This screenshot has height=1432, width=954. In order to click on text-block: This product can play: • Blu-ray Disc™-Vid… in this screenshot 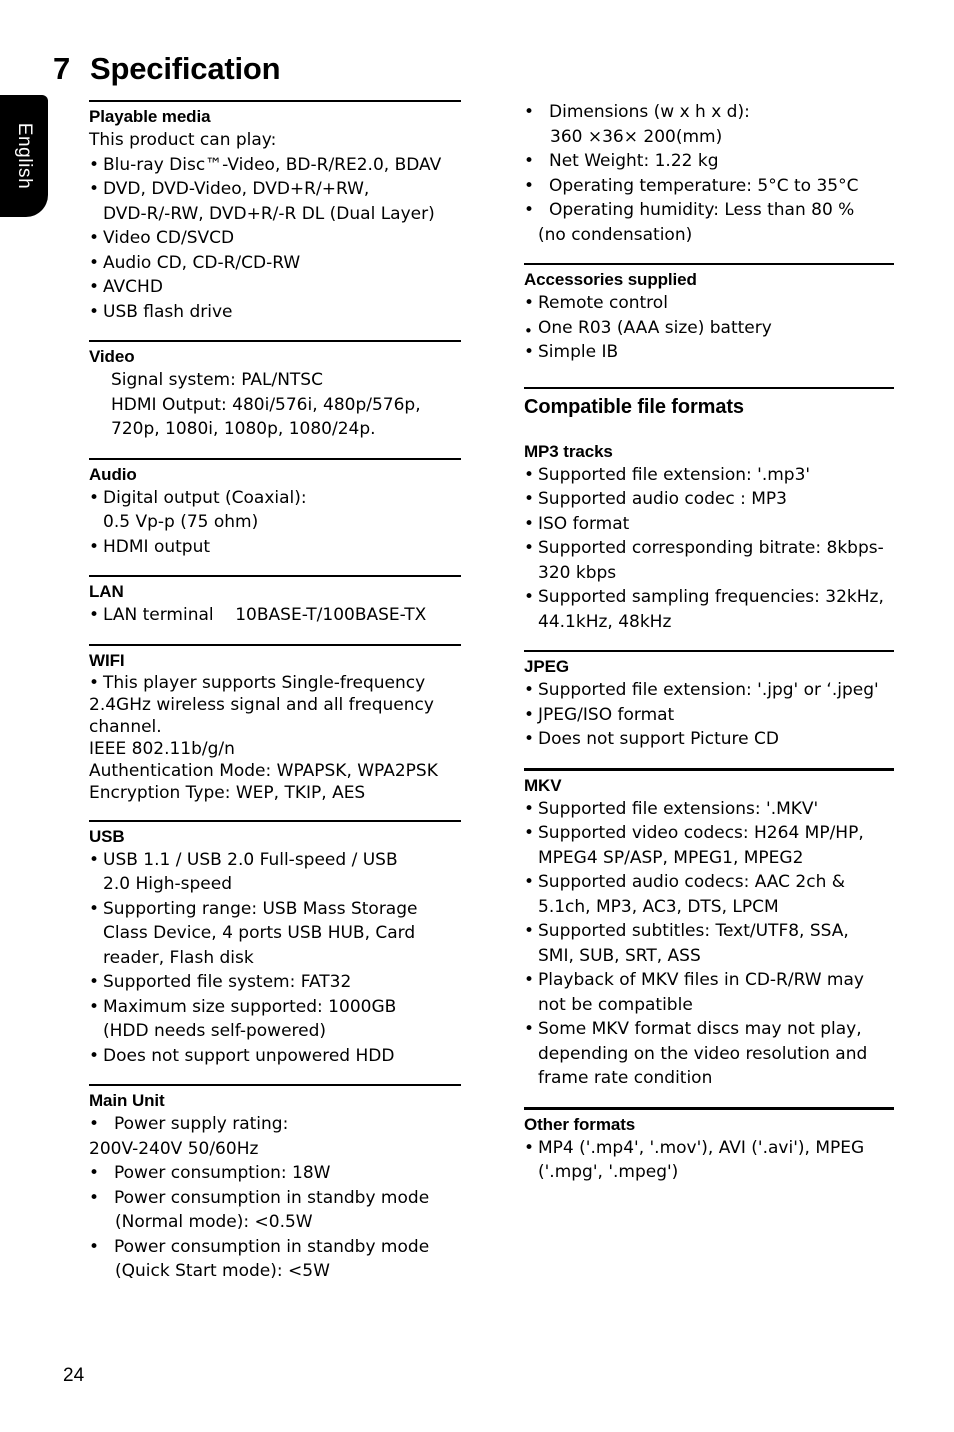, I will do `click(275, 226)`.